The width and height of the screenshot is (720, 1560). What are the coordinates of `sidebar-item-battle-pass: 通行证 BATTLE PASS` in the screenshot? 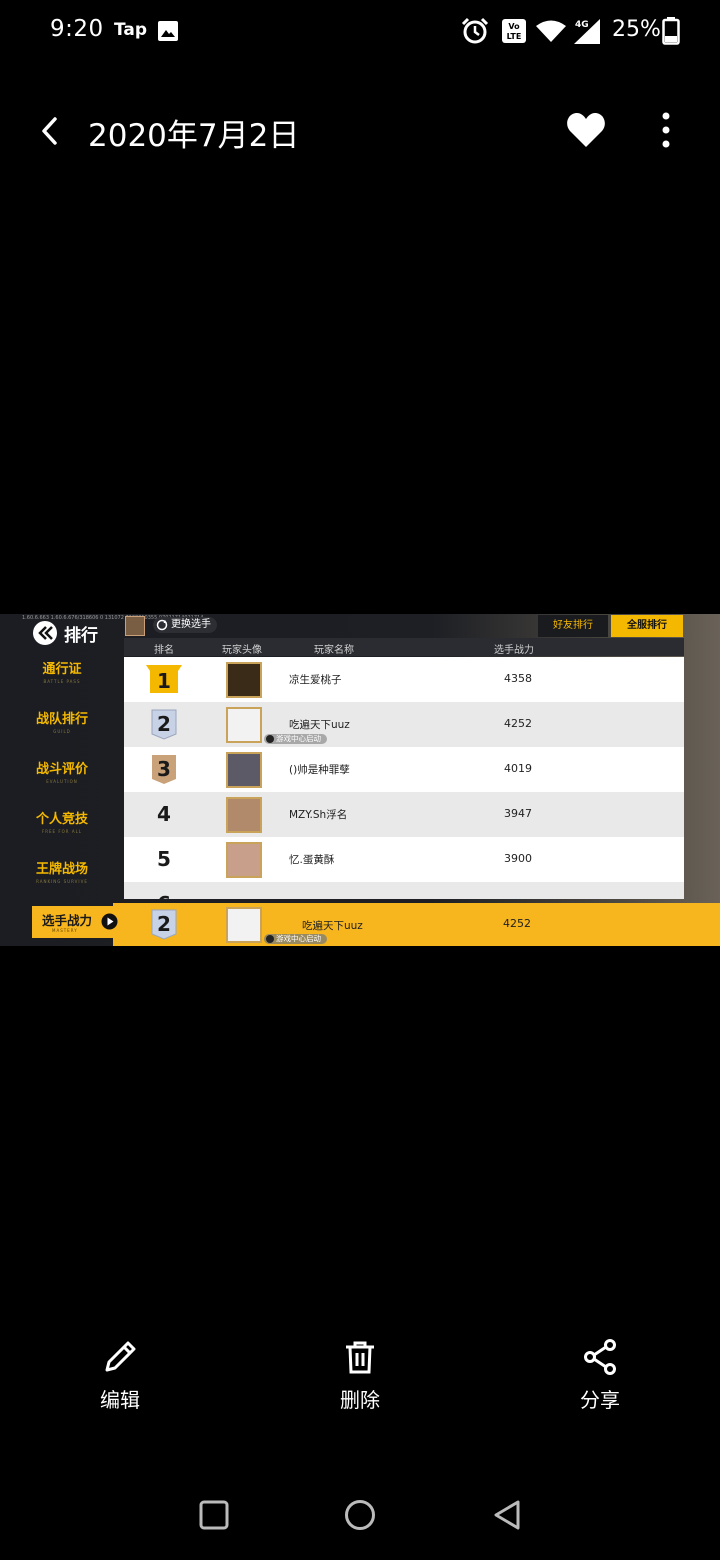 It's located at (62, 673).